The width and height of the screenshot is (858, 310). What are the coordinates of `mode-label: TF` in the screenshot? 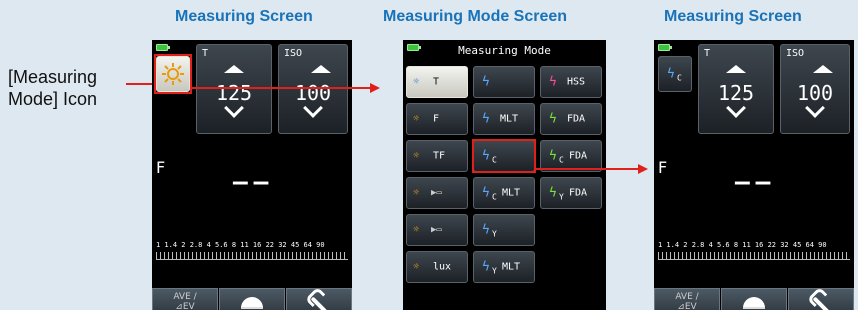 It's located at (439, 156).